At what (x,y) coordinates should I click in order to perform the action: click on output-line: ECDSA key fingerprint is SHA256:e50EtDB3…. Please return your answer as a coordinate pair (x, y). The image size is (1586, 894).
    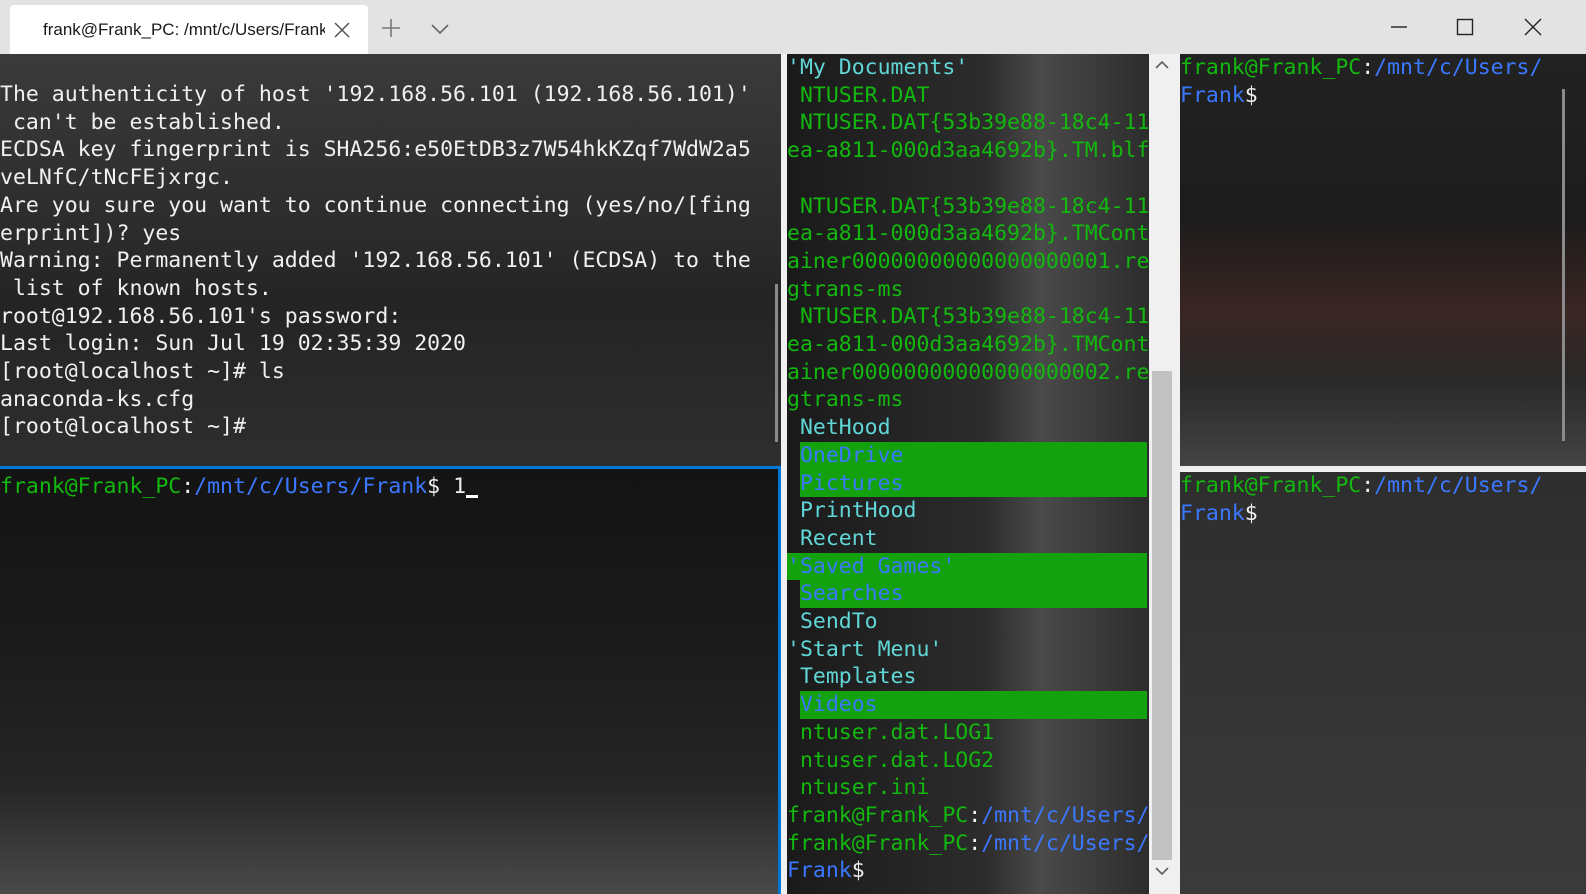
    Looking at the image, I should click on (375, 150).